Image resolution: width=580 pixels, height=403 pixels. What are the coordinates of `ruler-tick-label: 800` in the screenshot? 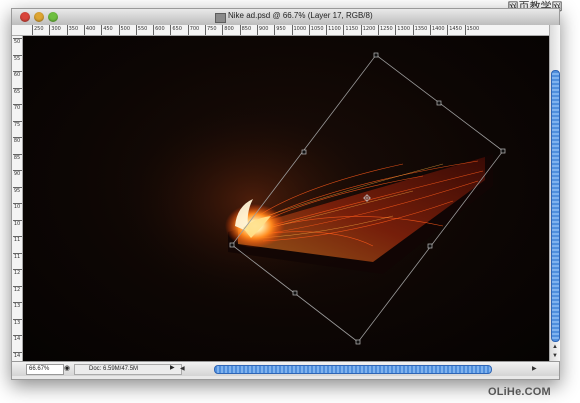 It's located at (228, 30).